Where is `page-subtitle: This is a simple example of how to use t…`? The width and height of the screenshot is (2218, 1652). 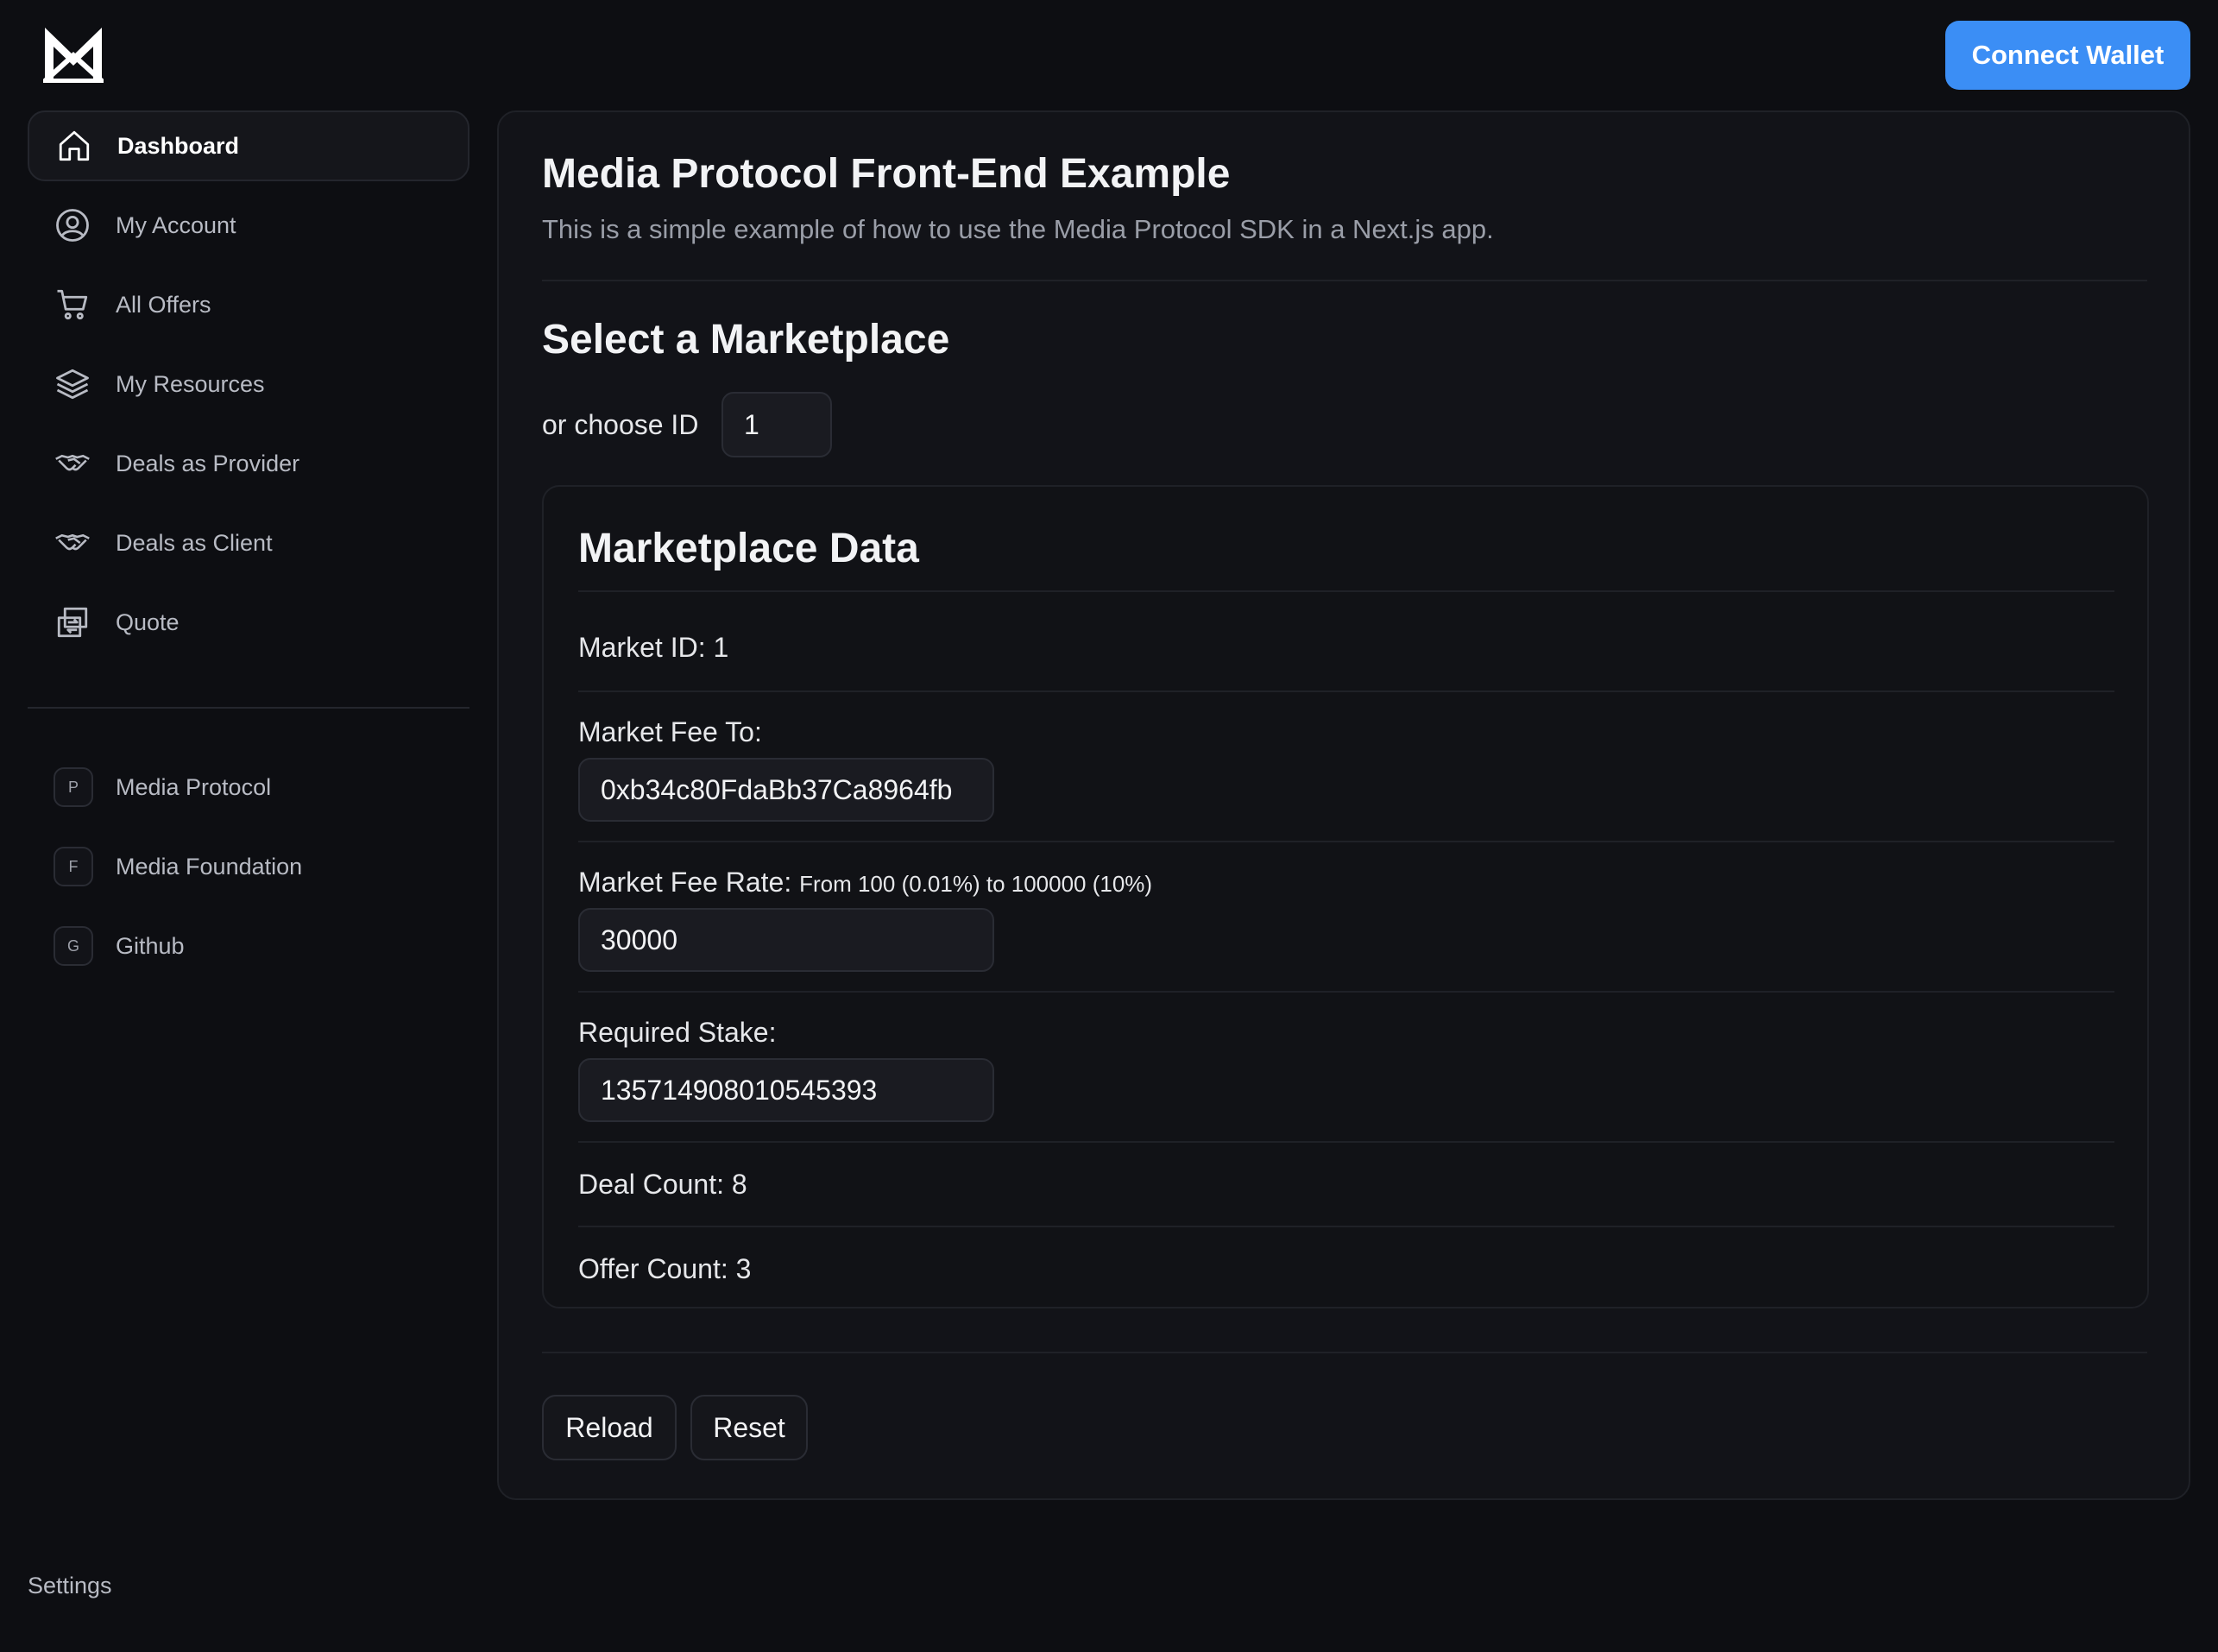 page-subtitle: This is a simple example of how to use t… is located at coordinates (1018, 229).